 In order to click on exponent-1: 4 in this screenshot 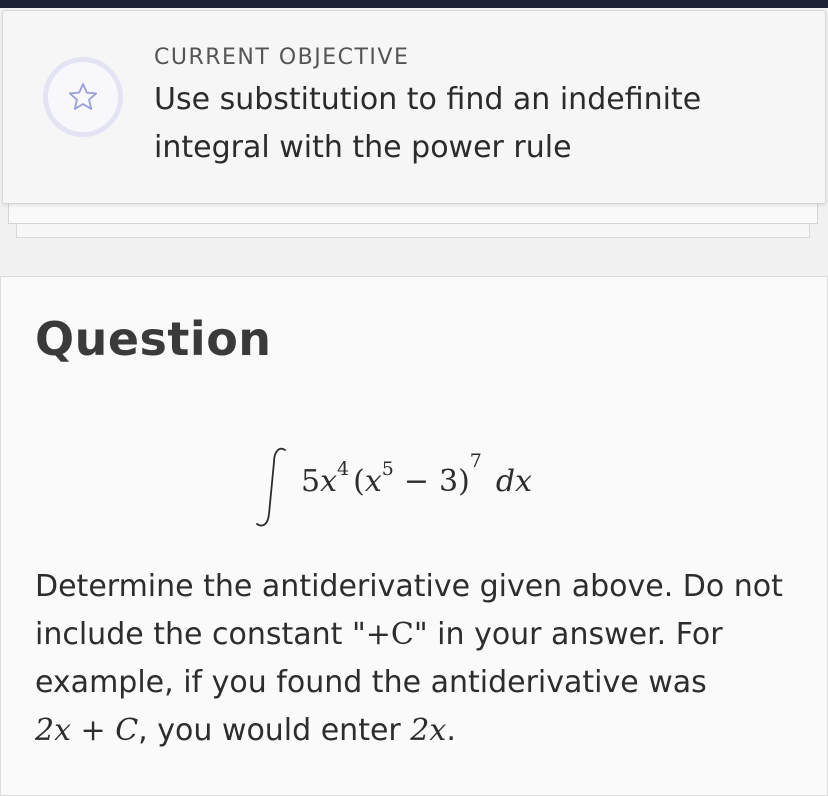, I will do `click(343, 469)`.